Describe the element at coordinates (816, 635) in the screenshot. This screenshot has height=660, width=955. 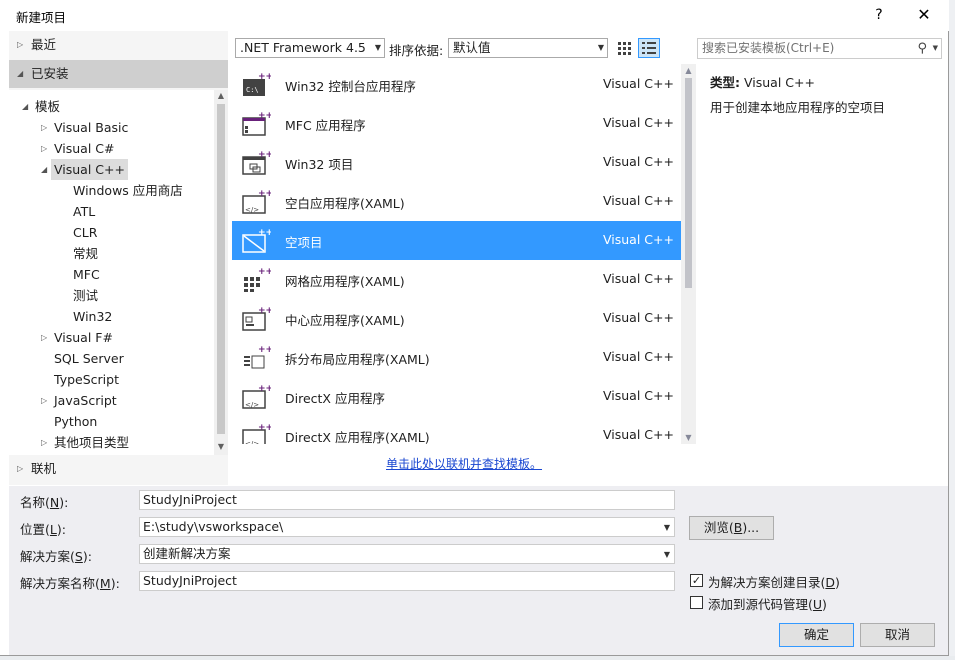
I see `ok-button: 确定` at that location.